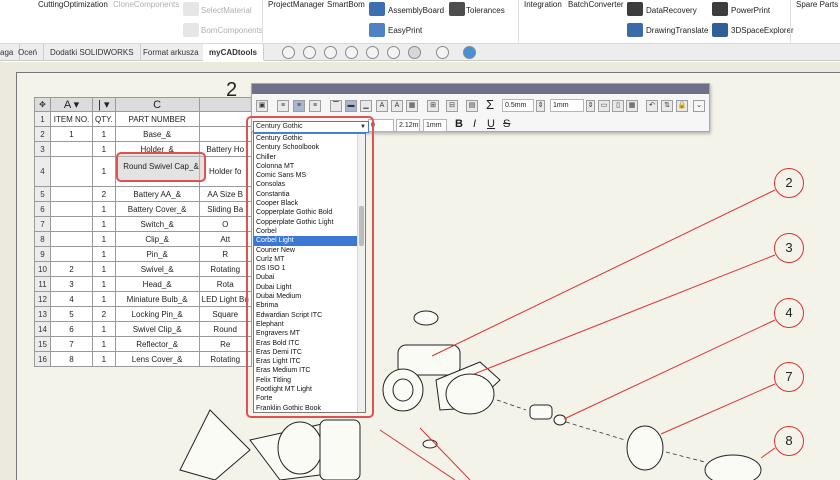 The width and height of the screenshot is (840, 480). What do you see at coordinates (733, 467) in the screenshot?
I see `lens-cover-part` at bounding box center [733, 467].